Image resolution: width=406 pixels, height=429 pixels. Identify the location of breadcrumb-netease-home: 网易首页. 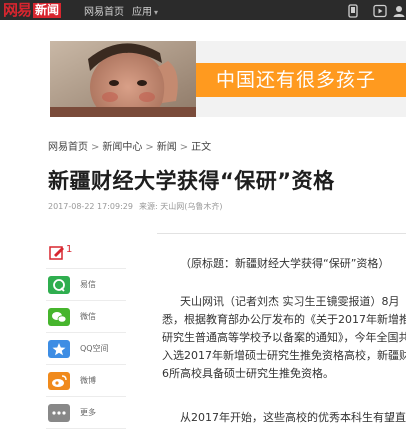
(68, 147).